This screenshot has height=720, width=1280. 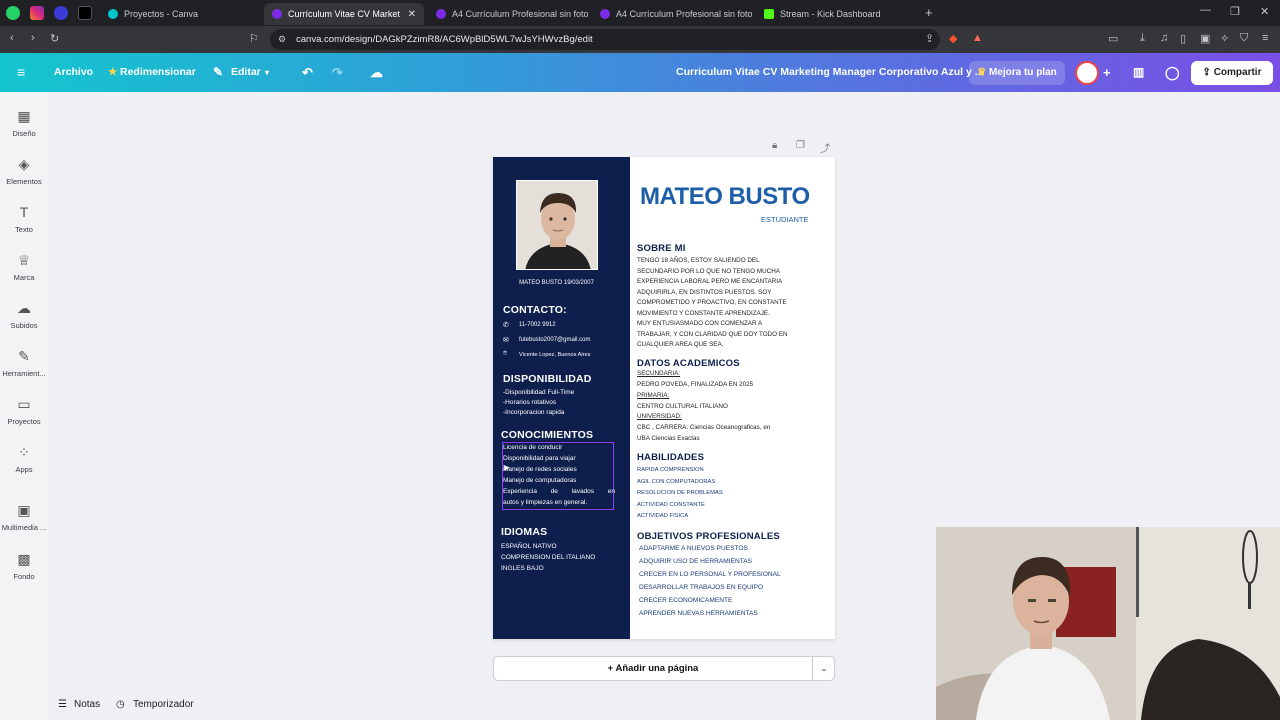 What do you see at coordinates (557, 225) in the screenshot?
I see `profile-photo` at bounding box center [557, 225].